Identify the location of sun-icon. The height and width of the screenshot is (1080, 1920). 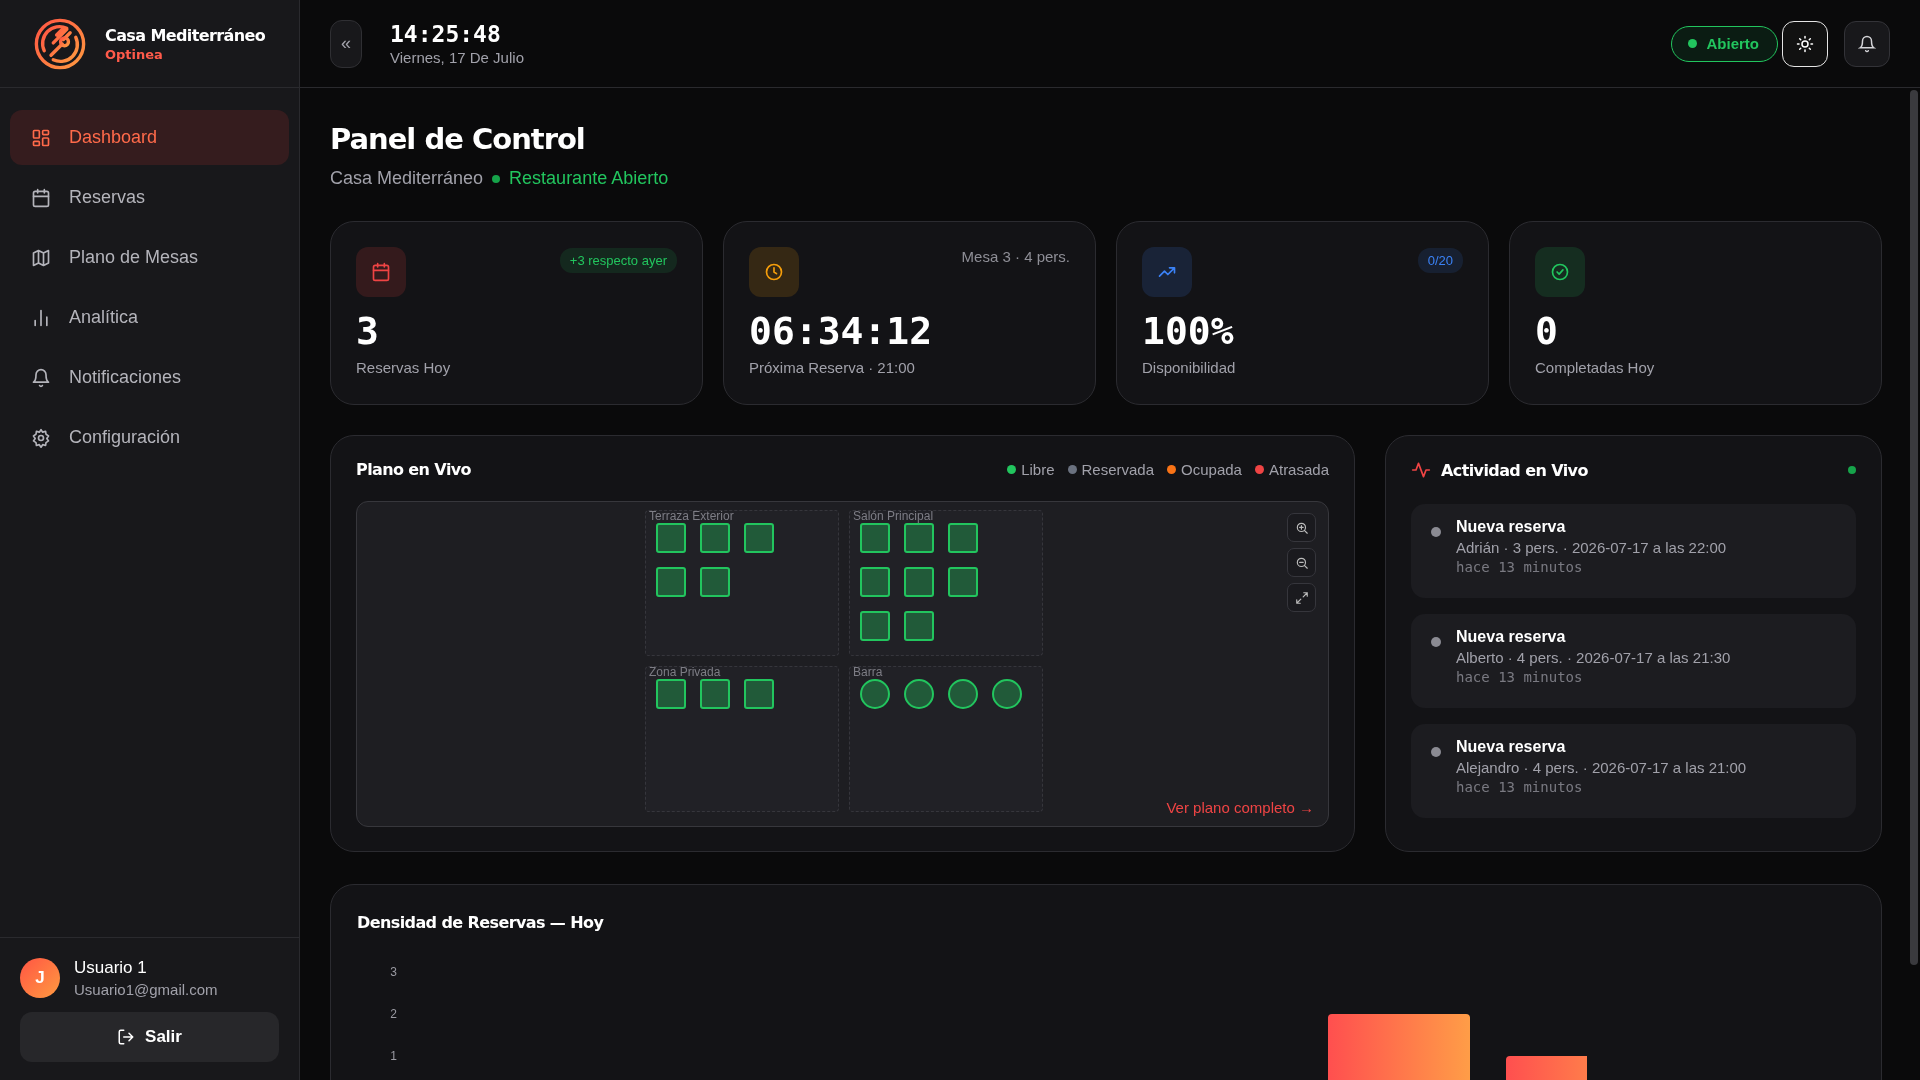
(1805, 43).